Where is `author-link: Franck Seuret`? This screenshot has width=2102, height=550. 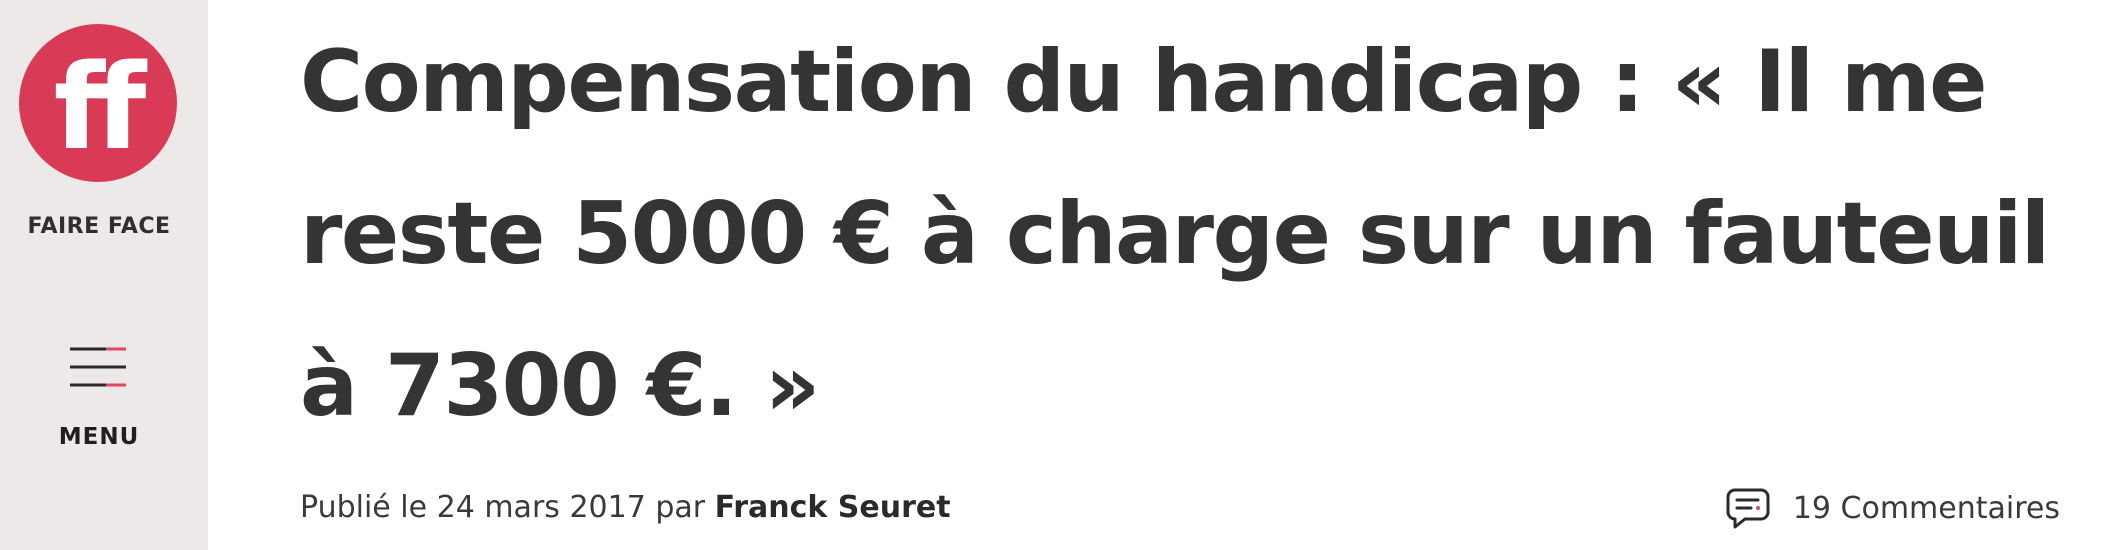
author-link: Franck Seuret is located at coordinates (833, 507).